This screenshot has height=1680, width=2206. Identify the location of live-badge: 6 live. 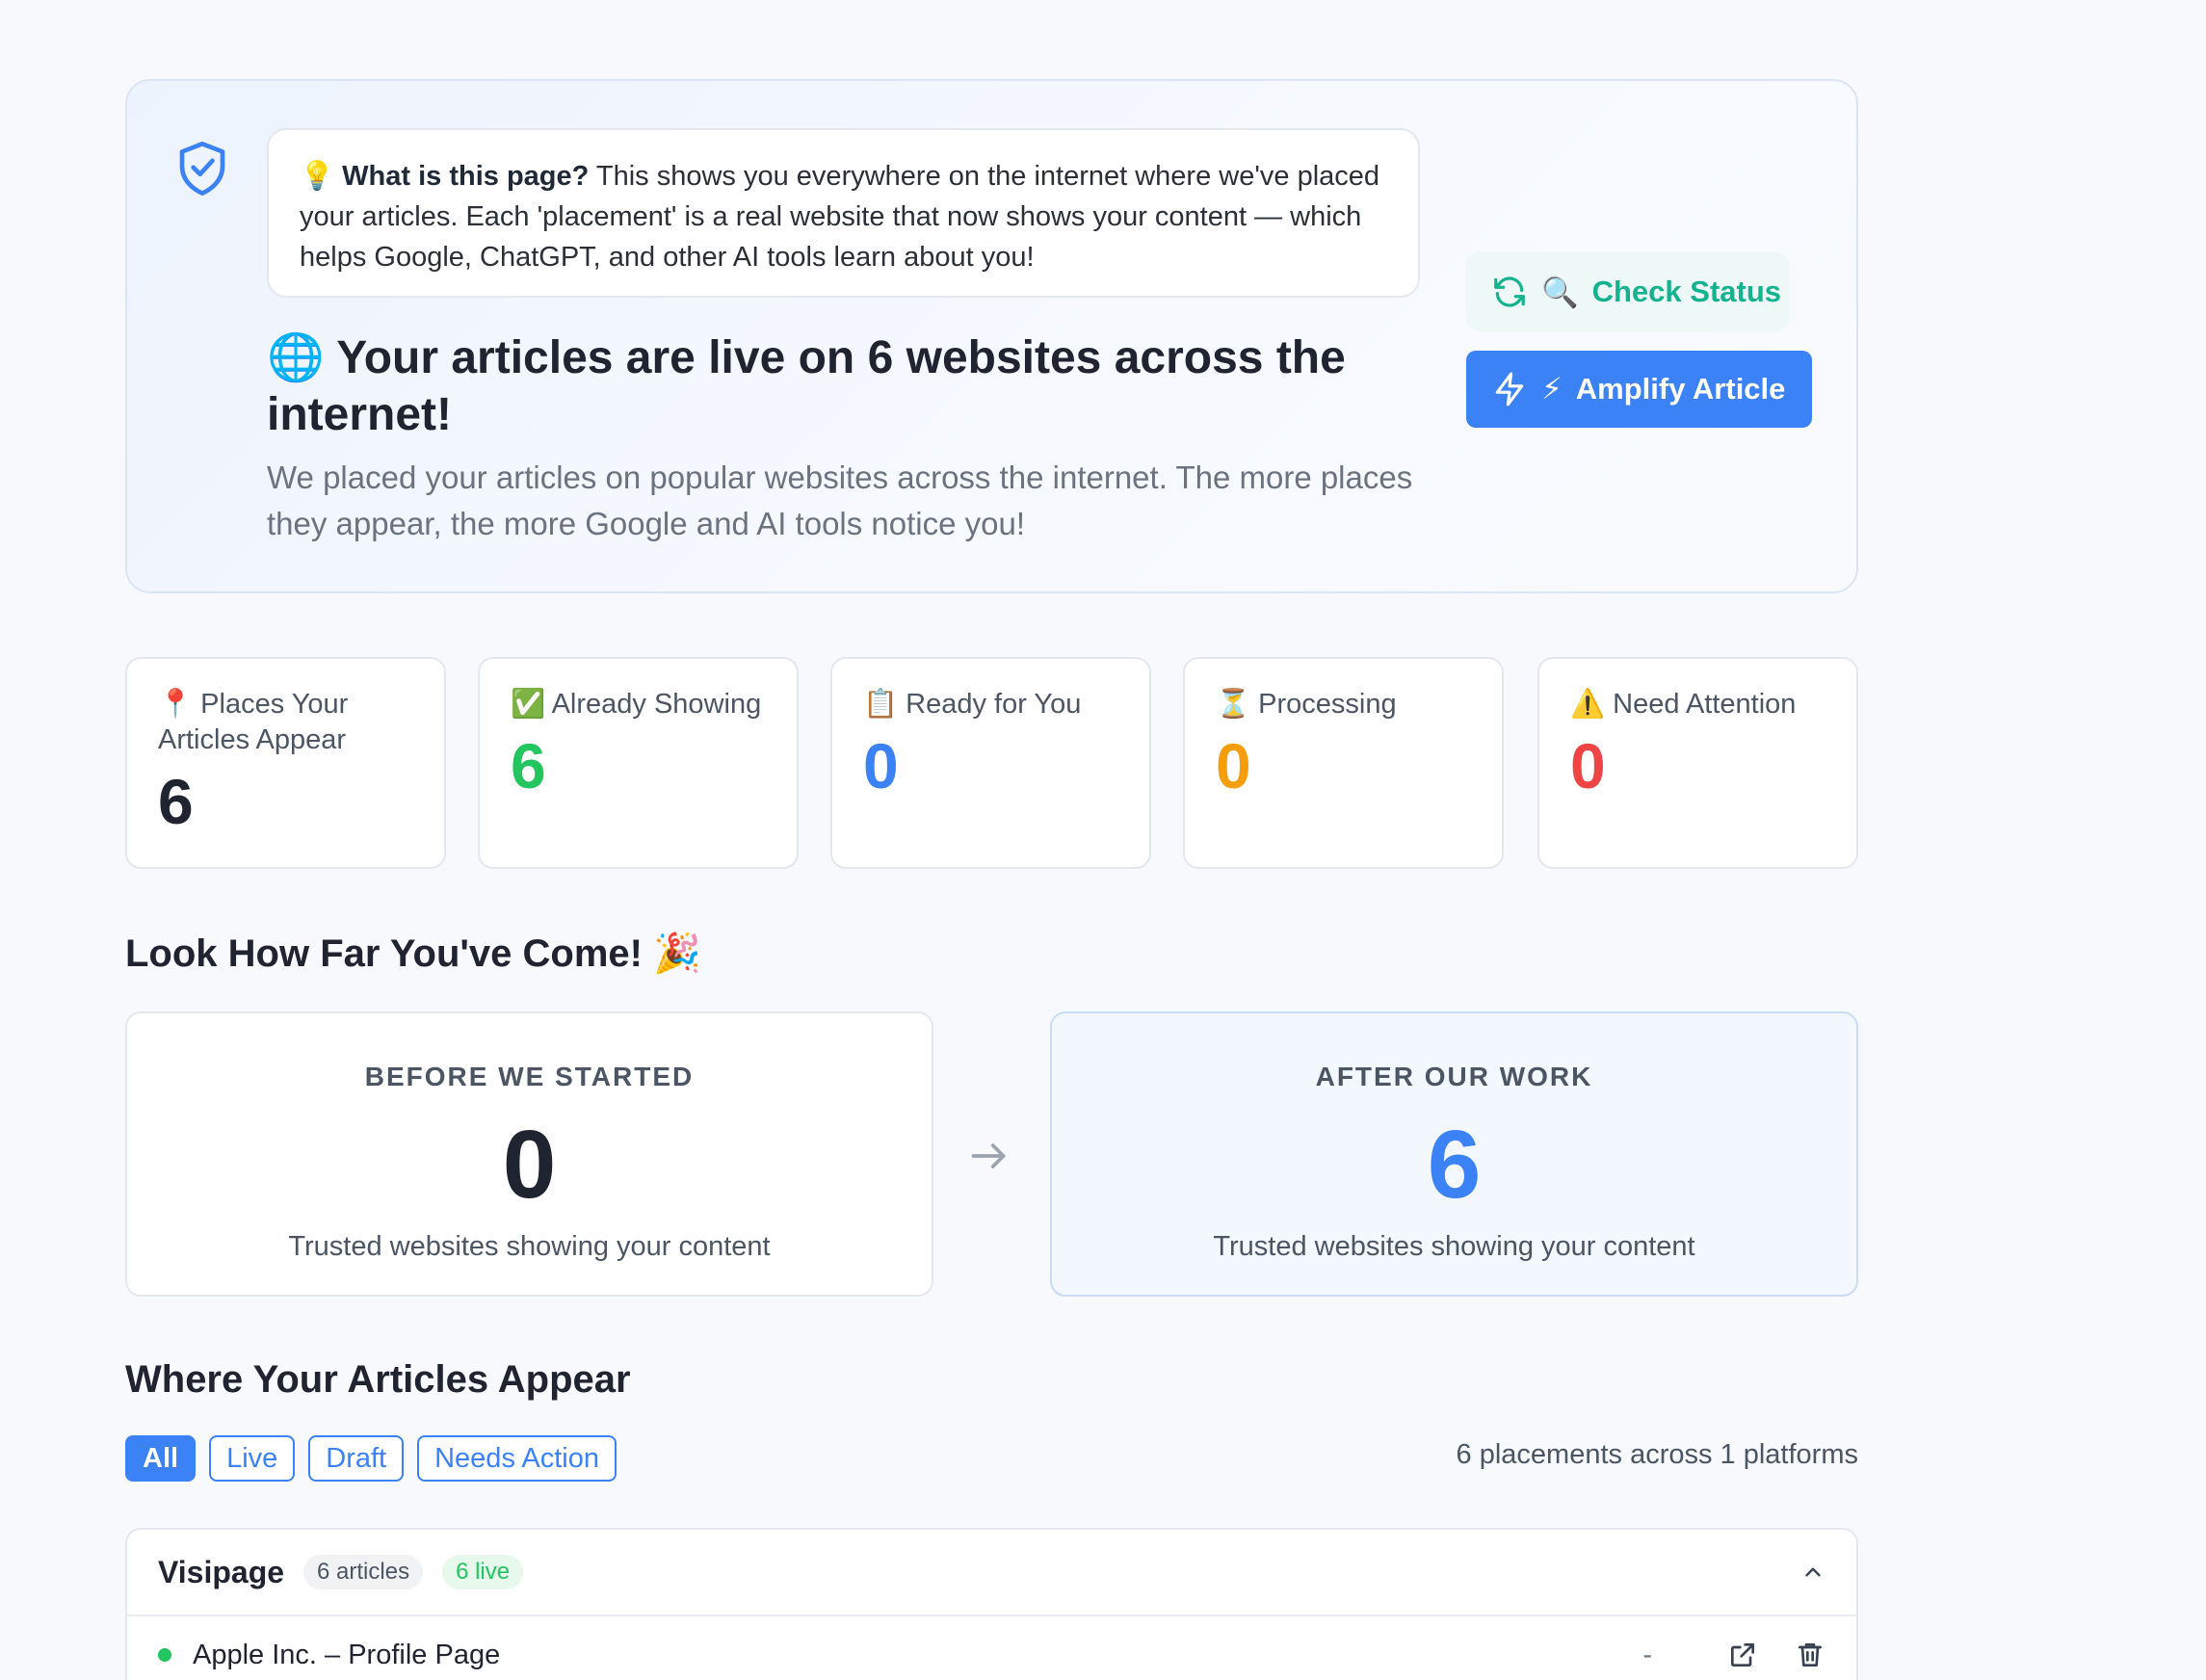
(483, 1572).